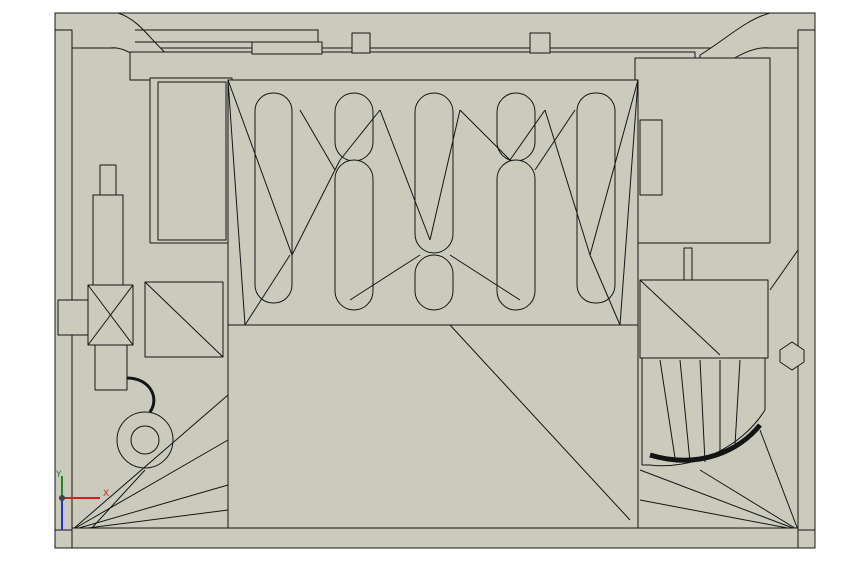  Describe the element at coordinates (412, 66) in the screenshot. I see `top-bar` at that location.